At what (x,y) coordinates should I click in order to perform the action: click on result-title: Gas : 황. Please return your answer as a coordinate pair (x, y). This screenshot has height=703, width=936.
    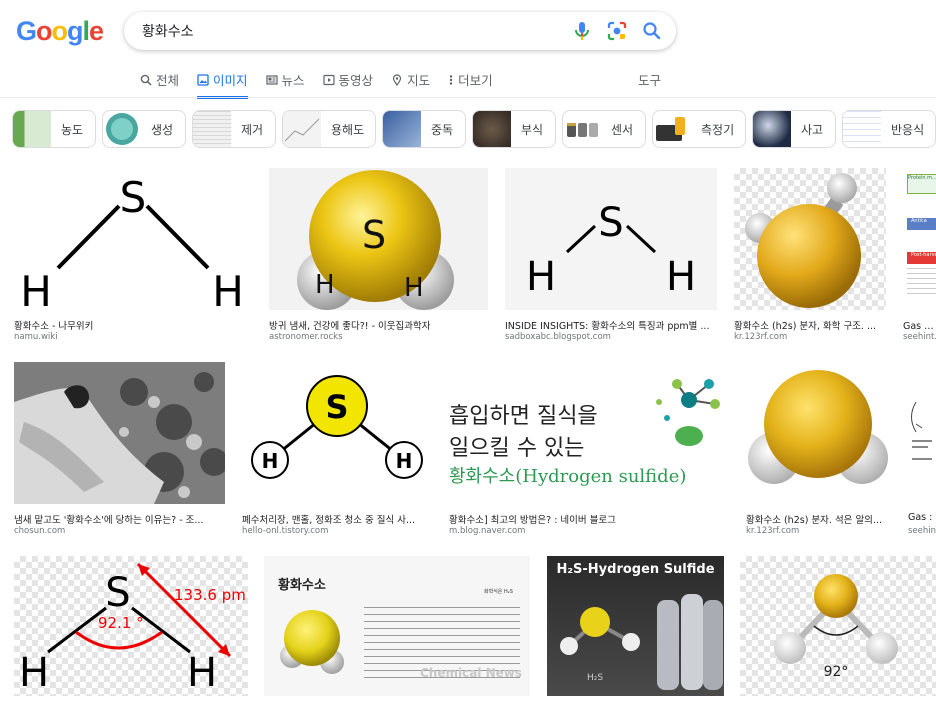
    Looking at the image, I should click on (919, 325).